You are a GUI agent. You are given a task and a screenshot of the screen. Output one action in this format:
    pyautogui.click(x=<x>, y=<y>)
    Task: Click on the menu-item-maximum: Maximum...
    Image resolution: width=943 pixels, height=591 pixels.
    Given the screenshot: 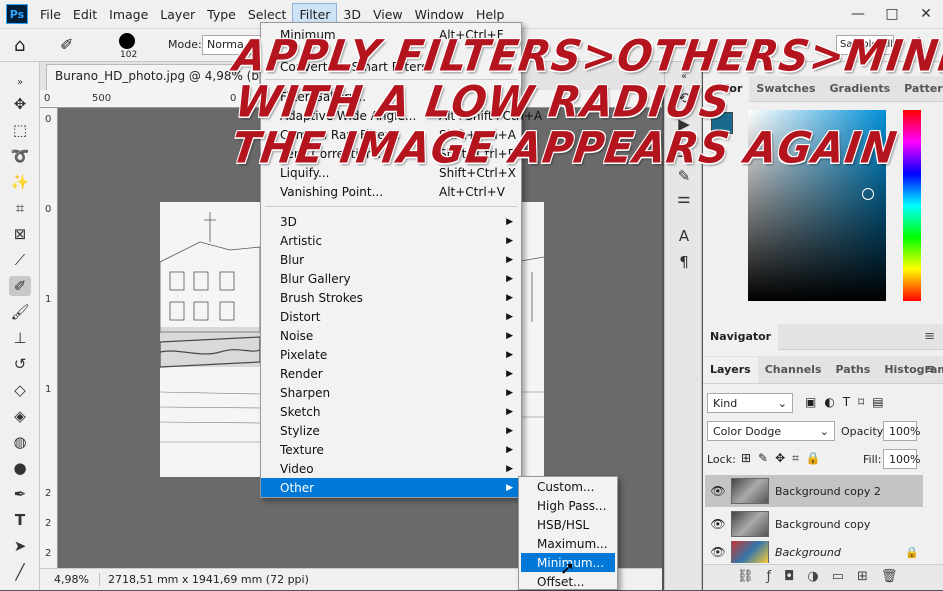 What is the action you would take?
    pyautogui.click(x=568, y=543)
    